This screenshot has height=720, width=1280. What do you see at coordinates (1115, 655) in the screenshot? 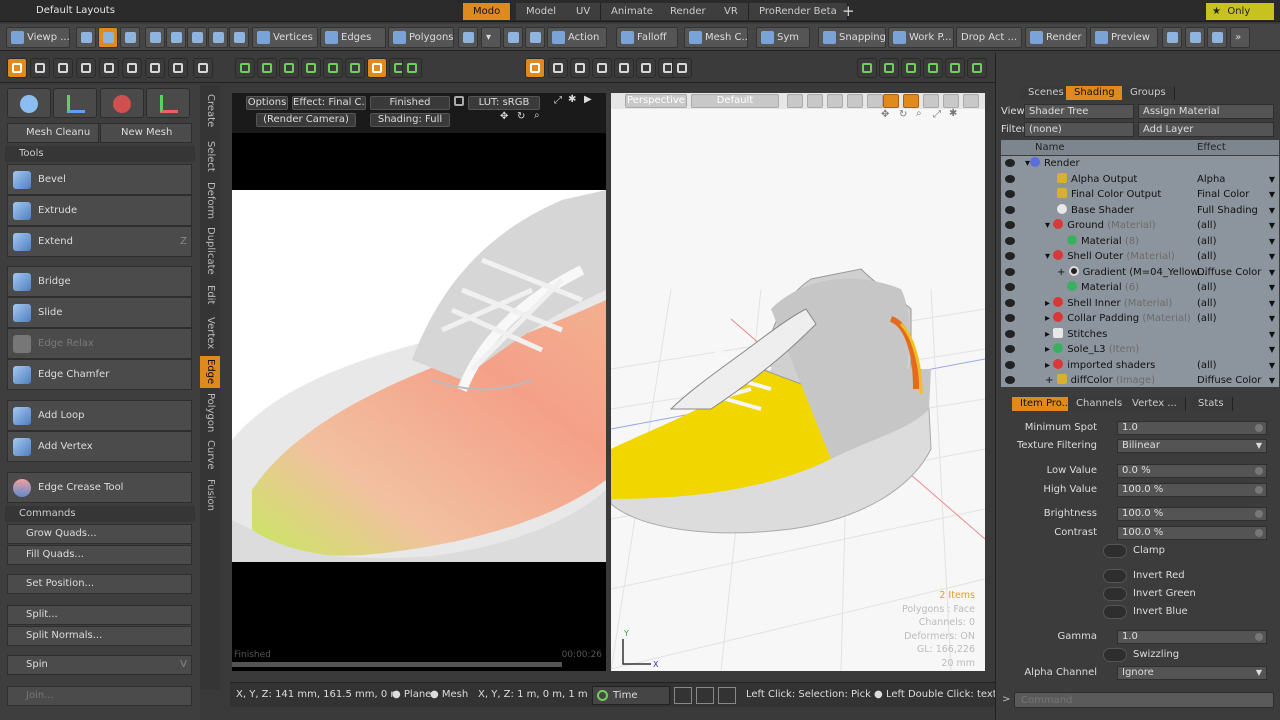
I see `swizzling-checkbox` at bounding box center [1115, 655].